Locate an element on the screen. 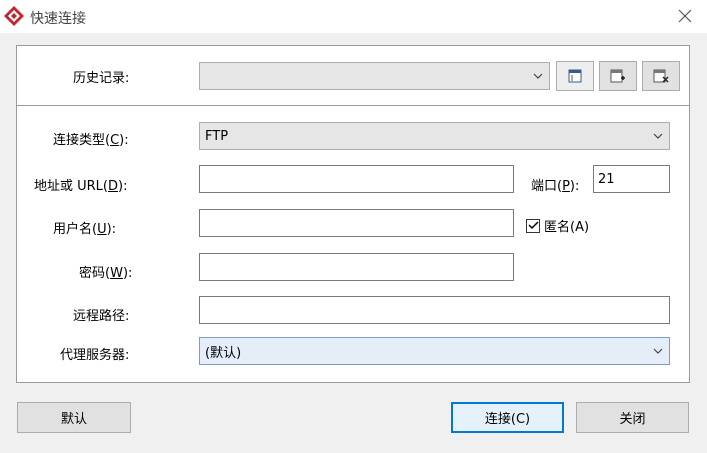 The image size is (707, 453). connection-type-value: FTP is located at coordinates (217, 136).